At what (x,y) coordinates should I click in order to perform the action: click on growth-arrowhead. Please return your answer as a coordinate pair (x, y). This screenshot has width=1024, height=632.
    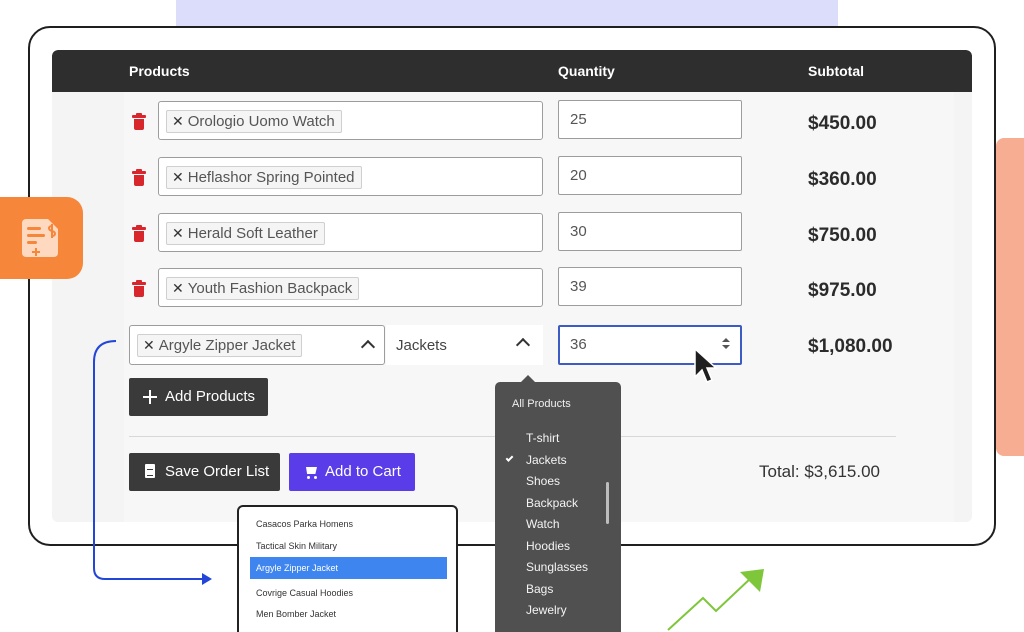
    Looking at the image, I should click on (752, 580).